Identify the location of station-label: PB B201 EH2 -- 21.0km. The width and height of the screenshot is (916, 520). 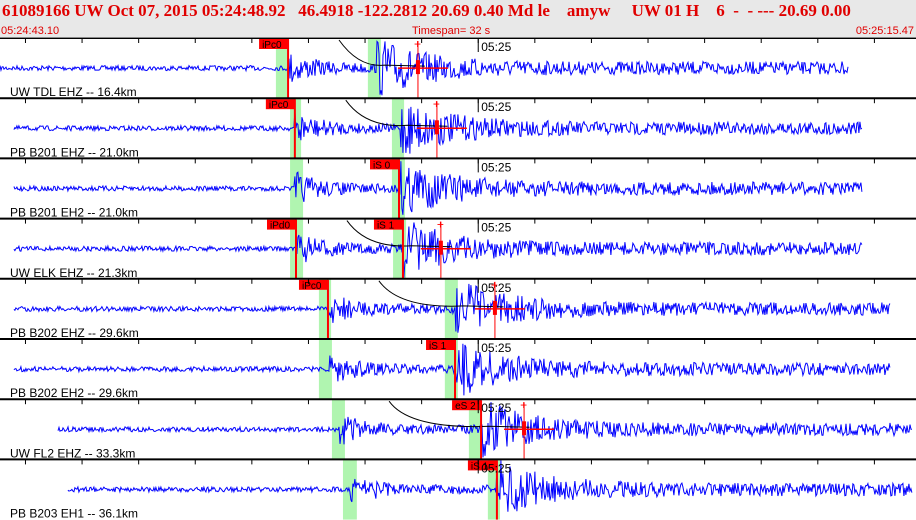
(74, 213).